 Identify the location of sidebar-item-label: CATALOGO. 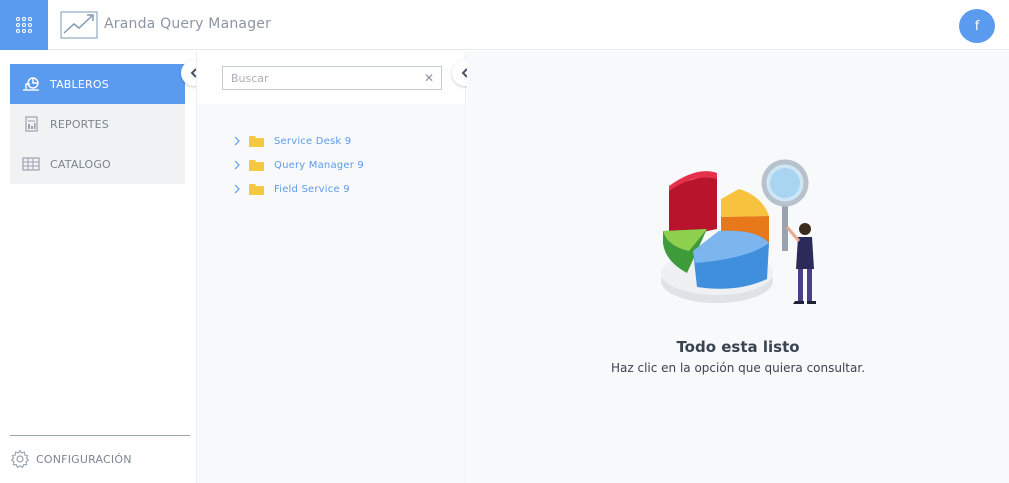
(80, 164).